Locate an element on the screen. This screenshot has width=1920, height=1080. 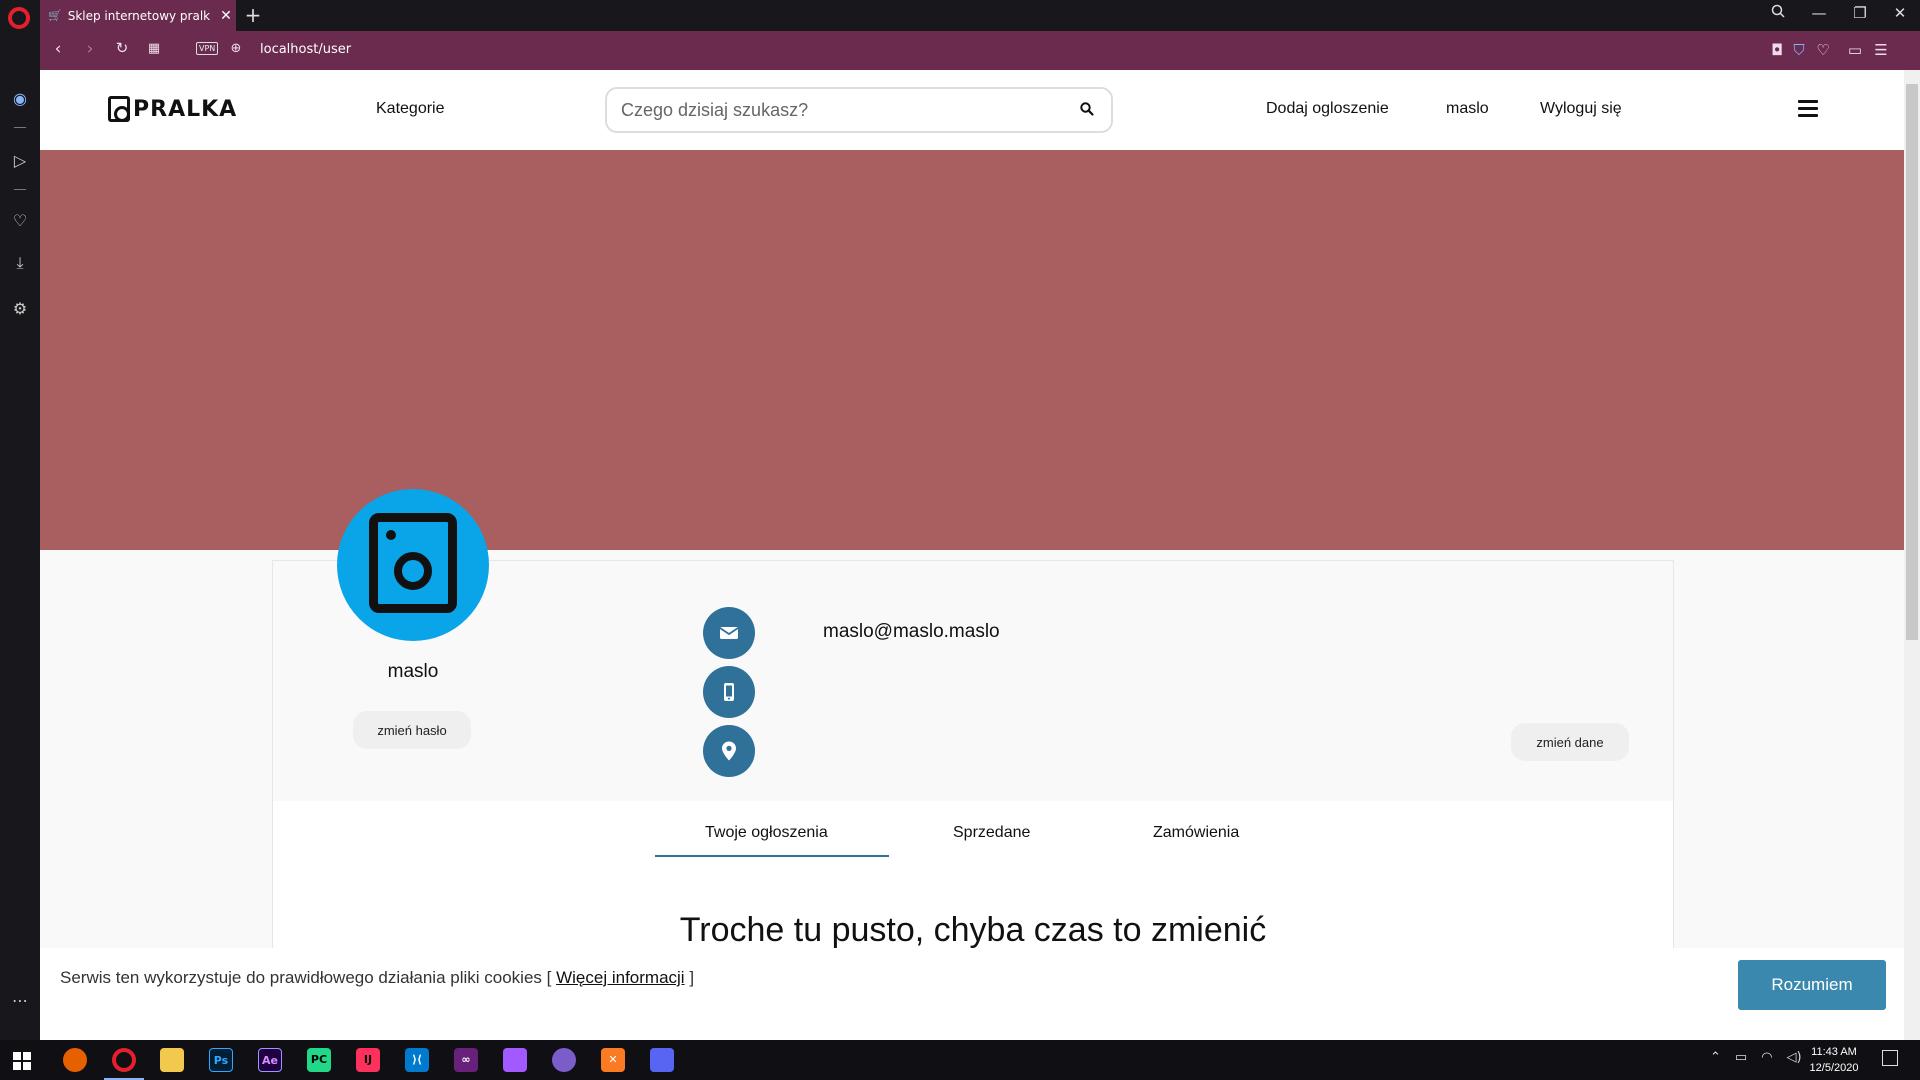
player-icon: ▷ is located at coordinates (20, 160).